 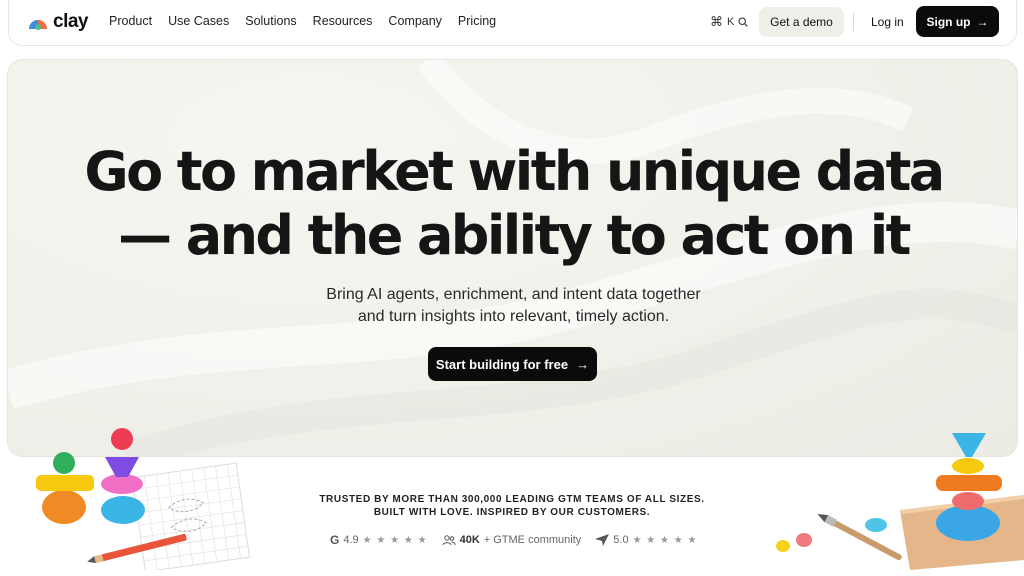 What do you see at coordinates (948, 21) in the screenshot?
I see `signup-label: Sign up` at bounding box center [948, 21].